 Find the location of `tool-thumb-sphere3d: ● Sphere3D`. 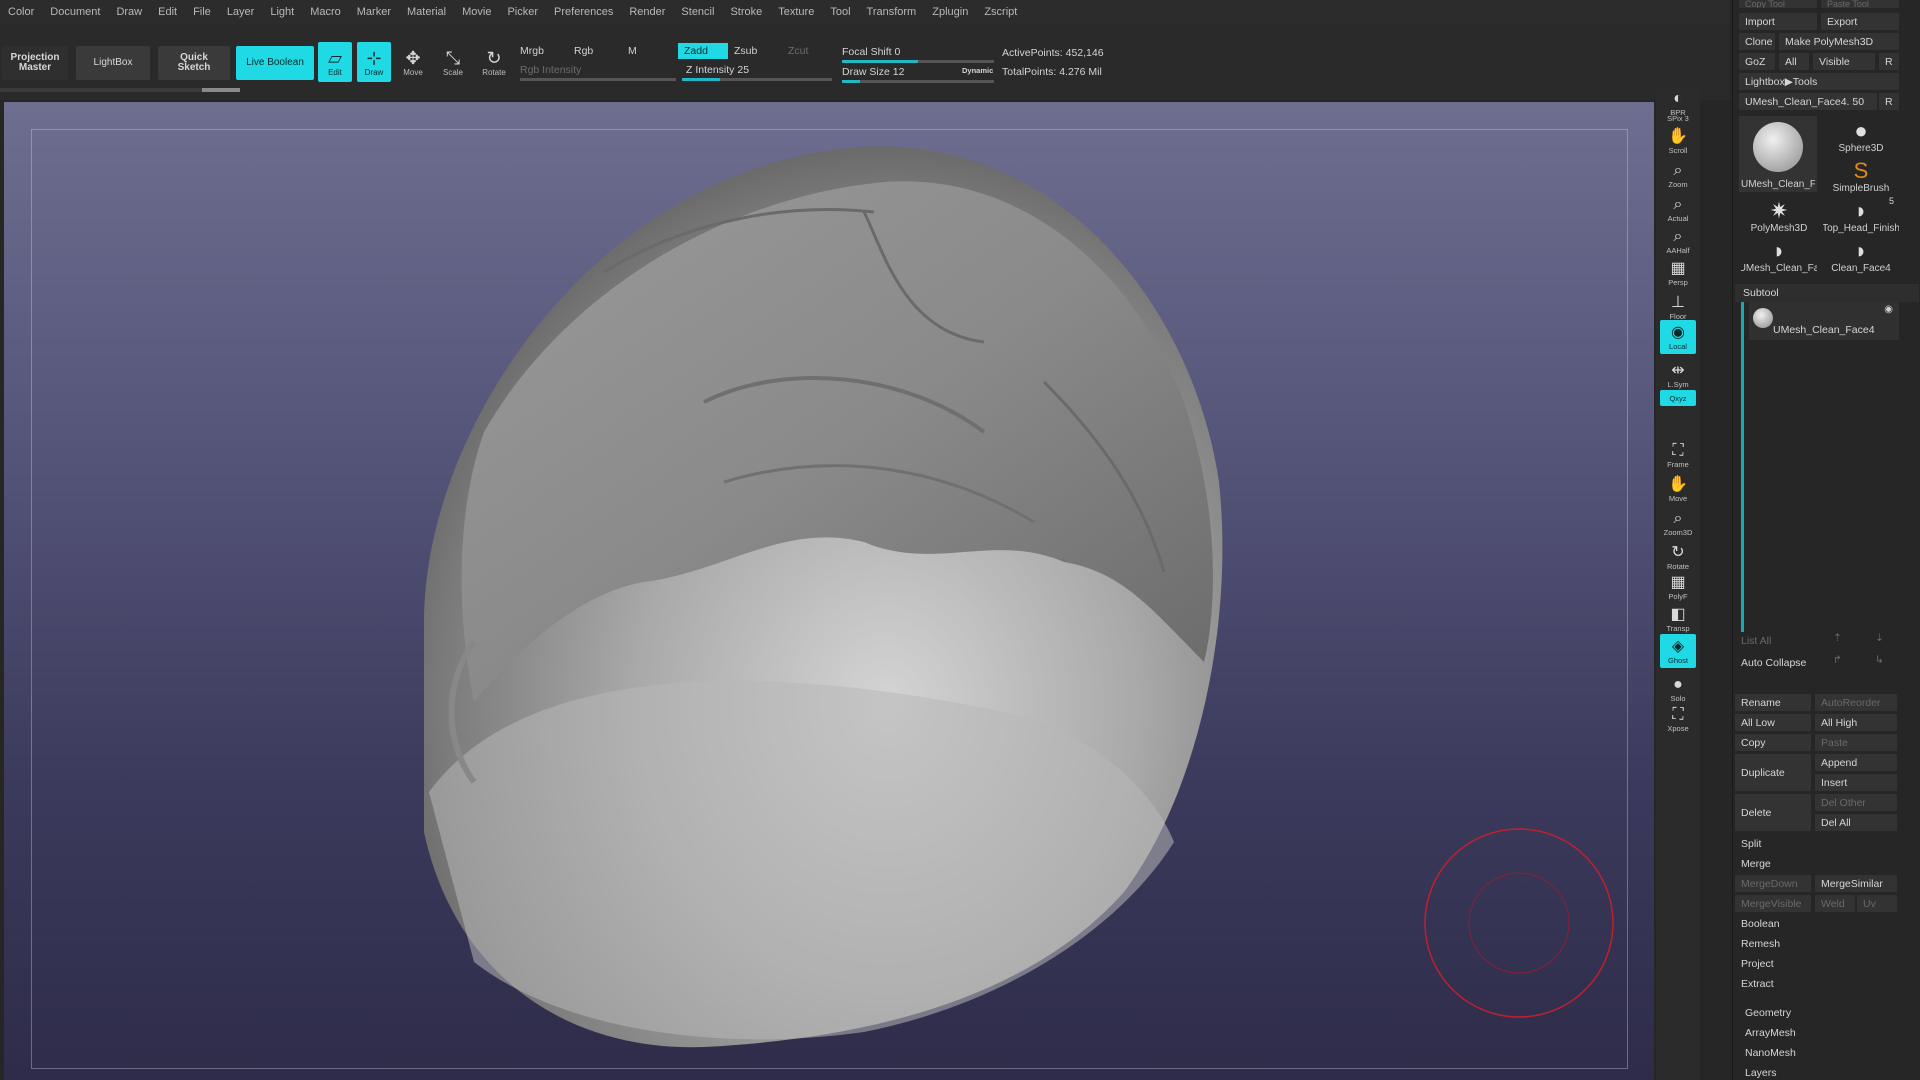

tool-thumb-sphere3d: ● Sphere3D is located at coordinates (1861, 134).